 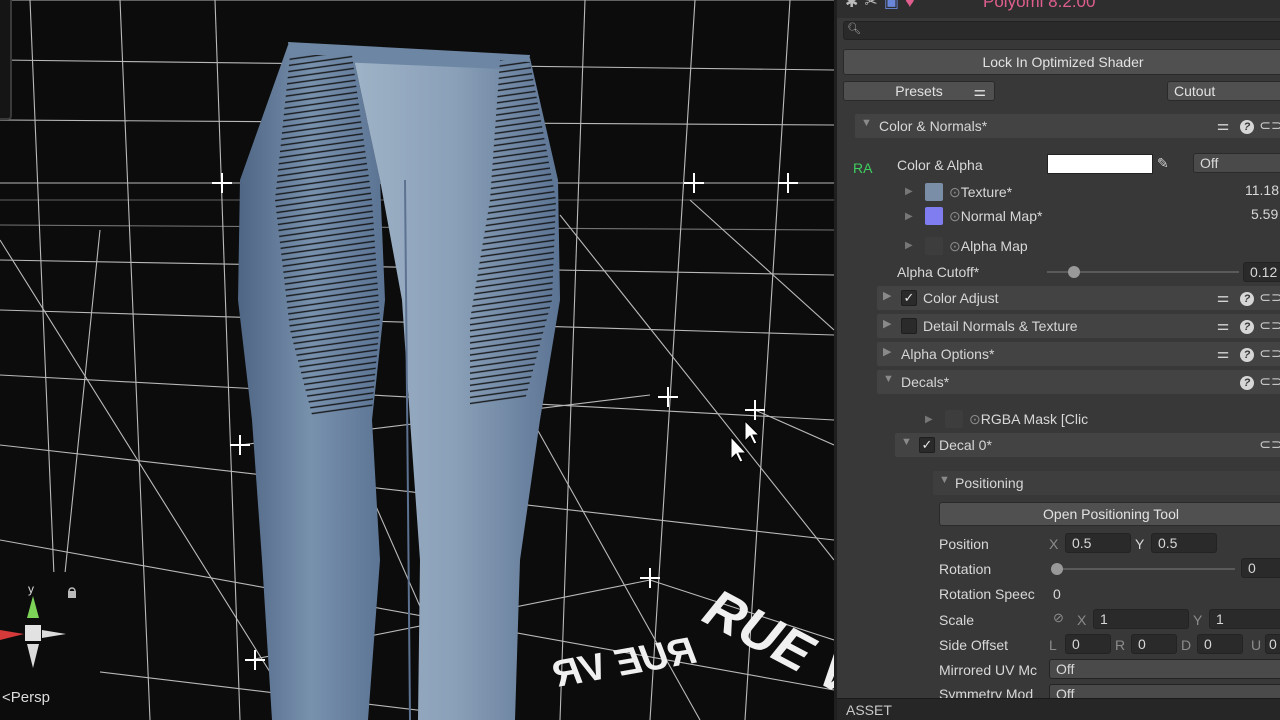 I want to click on scale-label: Scale, so click(x=957, y=620).